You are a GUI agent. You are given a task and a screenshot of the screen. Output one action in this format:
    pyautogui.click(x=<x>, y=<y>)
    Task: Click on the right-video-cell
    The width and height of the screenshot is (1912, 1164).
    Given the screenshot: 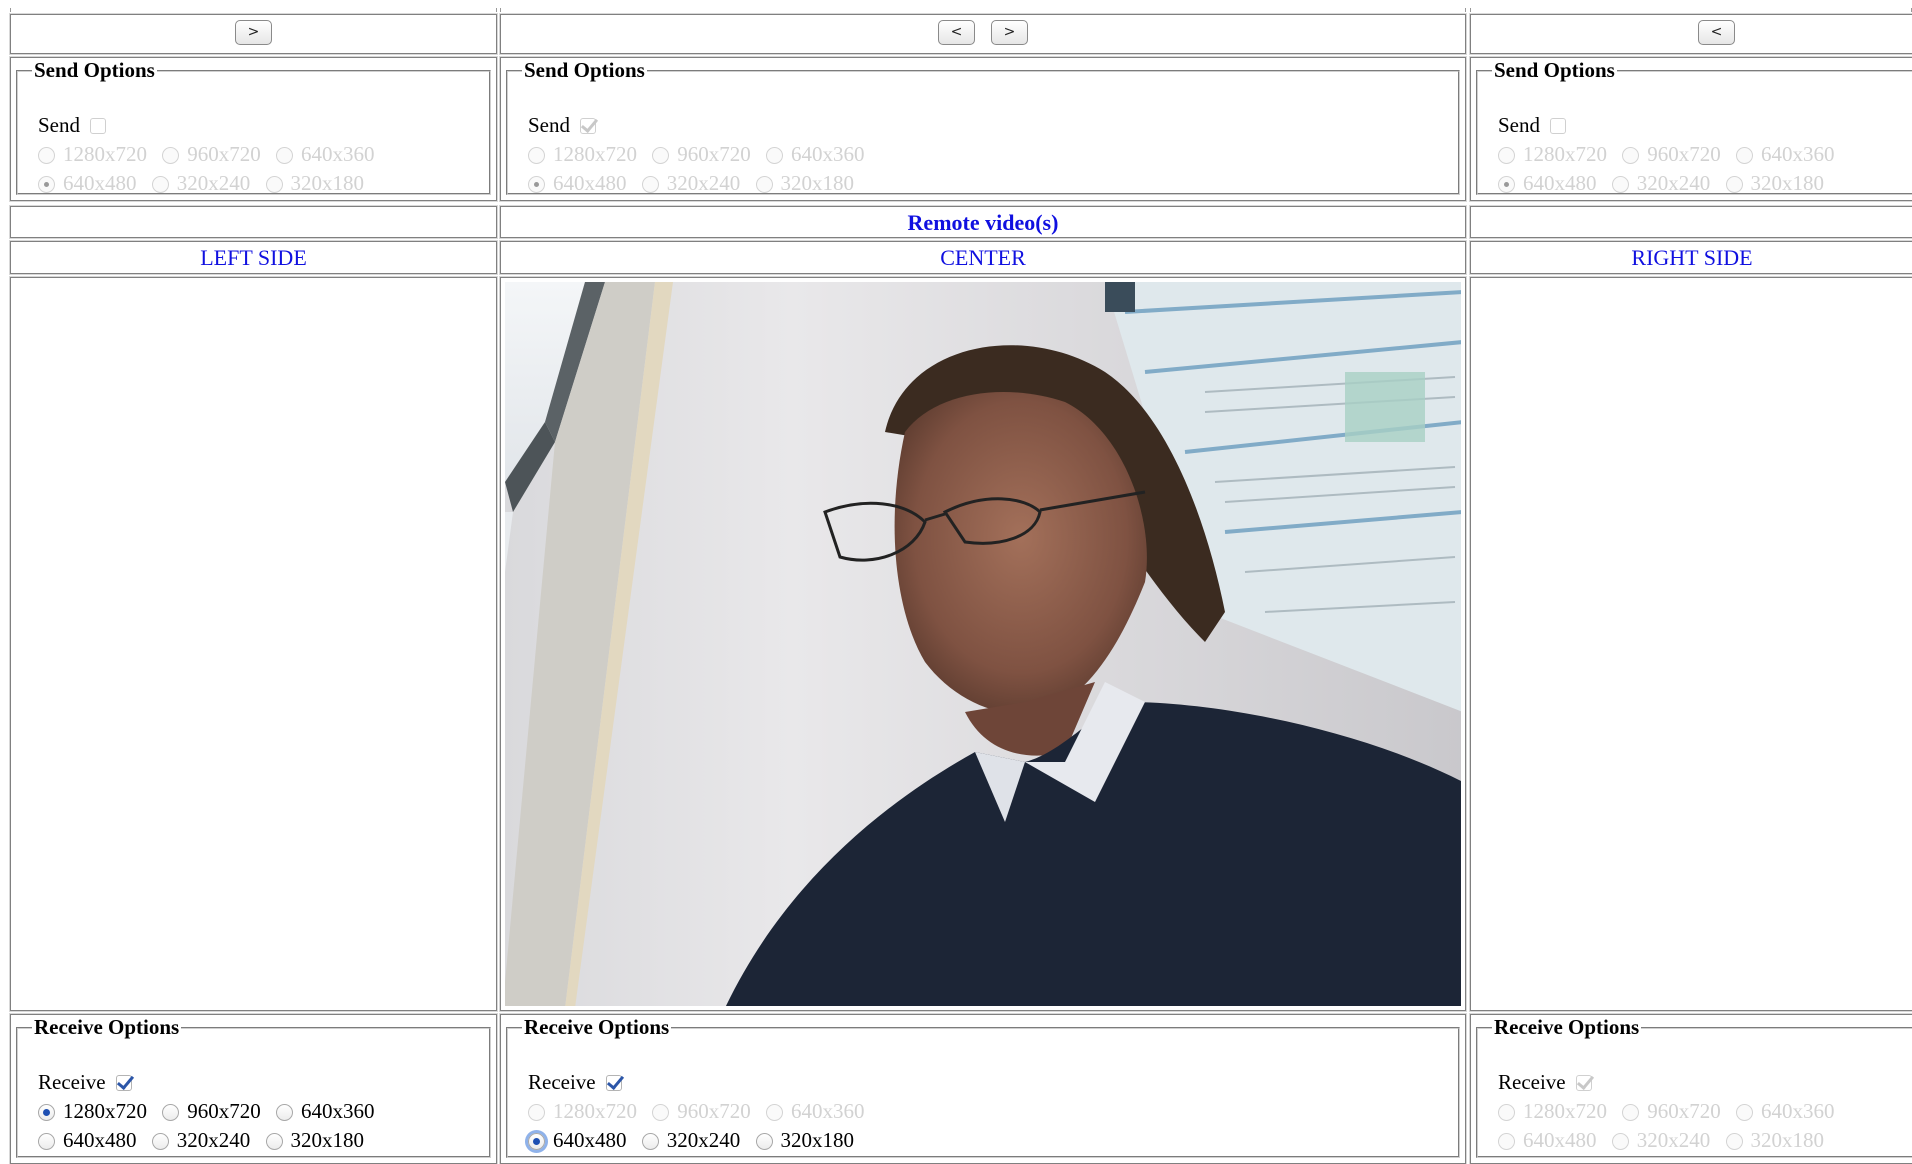 What is the action you would take?
    pyautogui.click(x=1691, y=644)
    